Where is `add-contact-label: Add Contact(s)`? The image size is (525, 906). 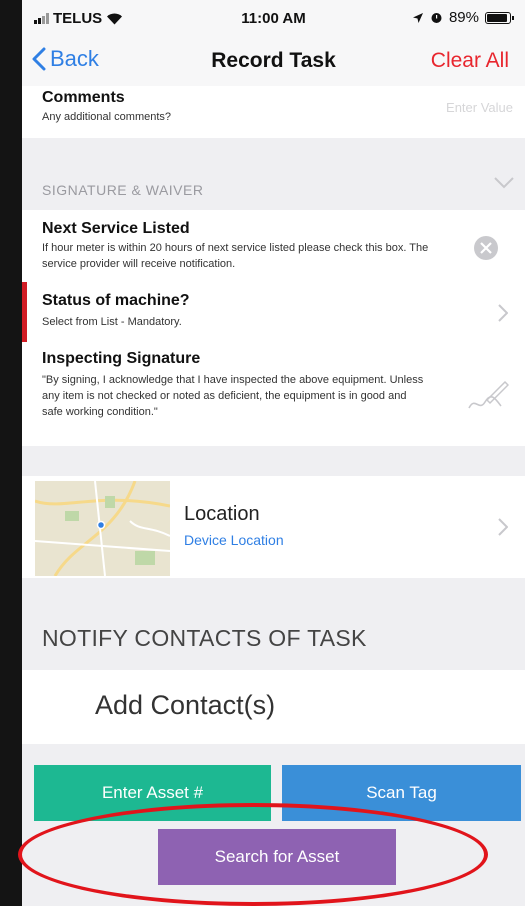
add-contact-label: Add Contact(s) is located at coordinates (185, 705).